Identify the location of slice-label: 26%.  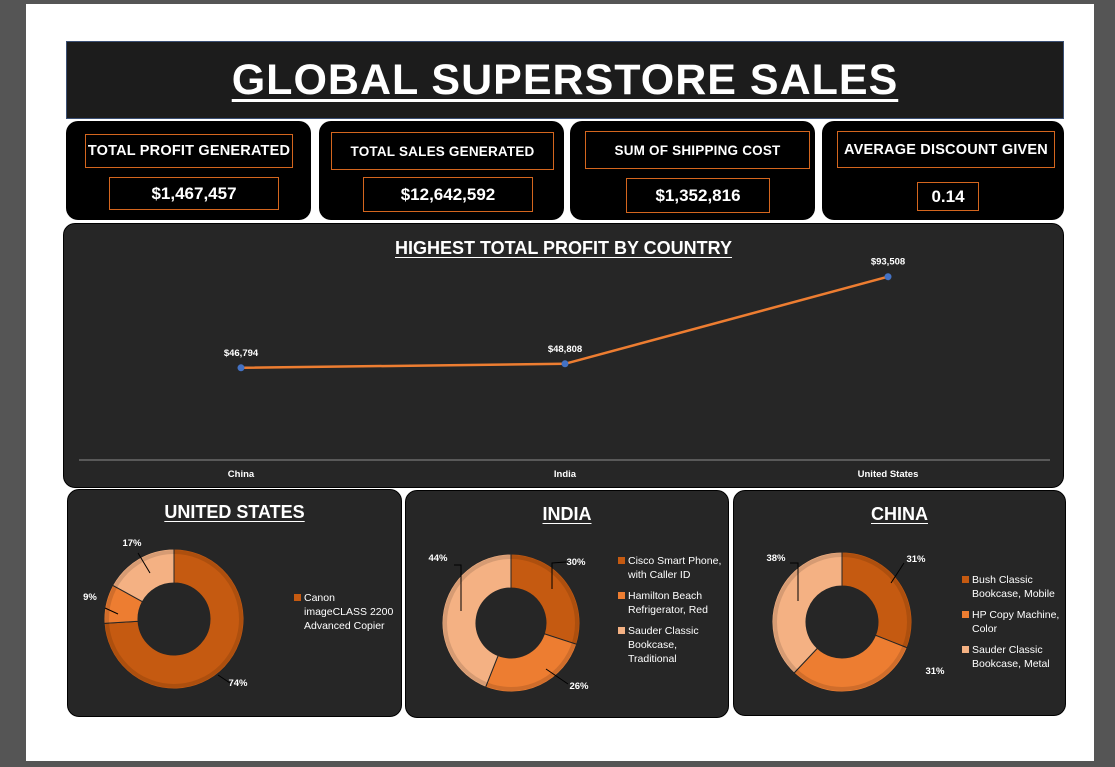
(579, 686).